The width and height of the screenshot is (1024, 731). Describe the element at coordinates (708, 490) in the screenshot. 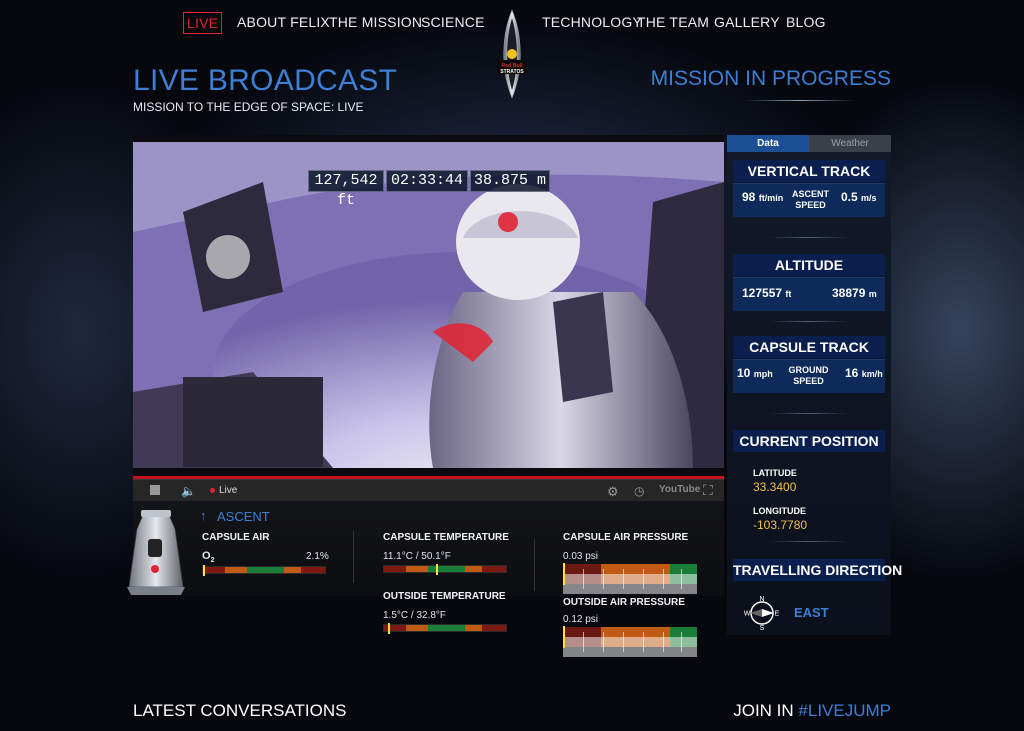

I see `fullscreen-icon: ⛶` at that location.